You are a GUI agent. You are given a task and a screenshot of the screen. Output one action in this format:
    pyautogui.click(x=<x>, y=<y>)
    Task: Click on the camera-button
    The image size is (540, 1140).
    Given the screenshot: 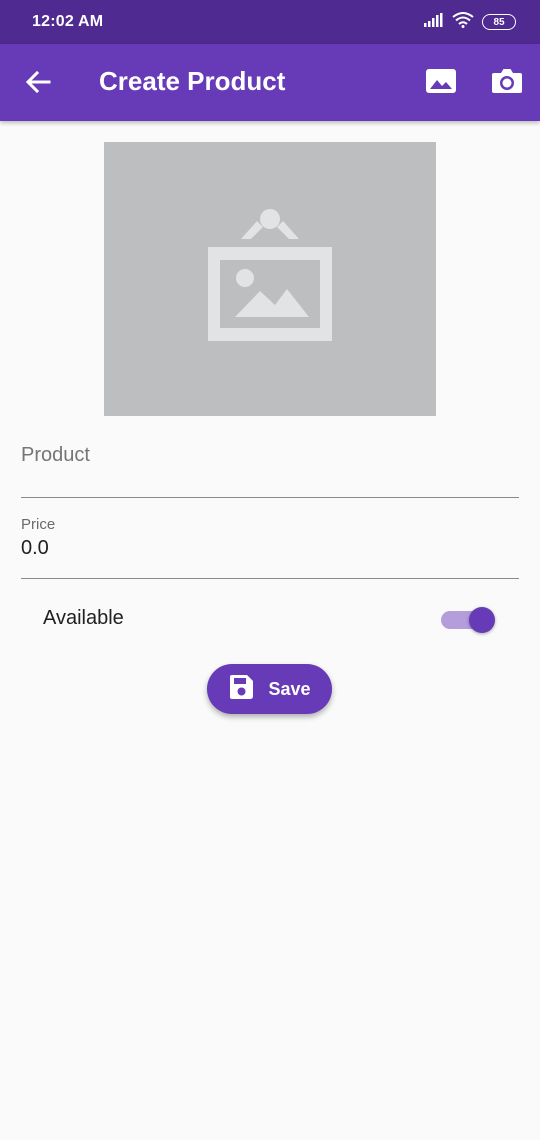 What is the action you would take?
    pyautogui.click(x=507, y=83)
    